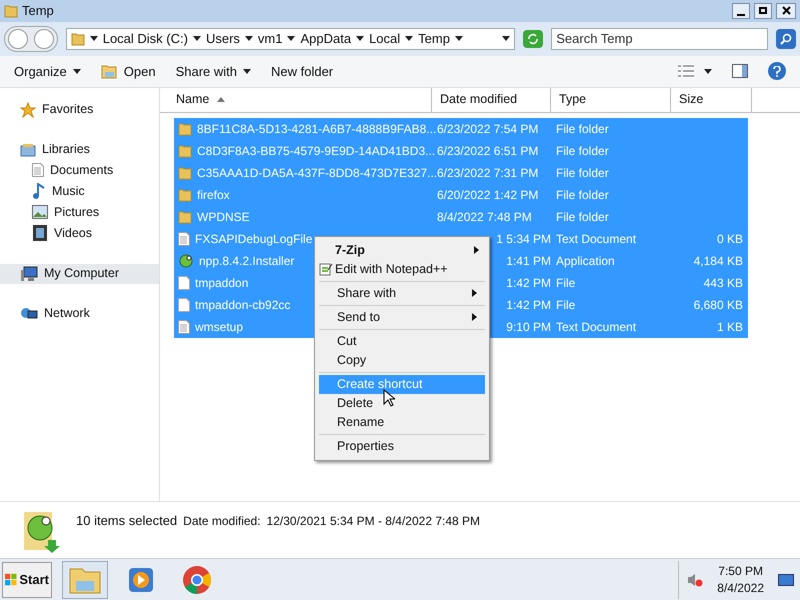  Describe the element at coordinates (487, 195) in the screenshot. I see `date-cell-text: 6/20/2022 1:42 PM` at that location.